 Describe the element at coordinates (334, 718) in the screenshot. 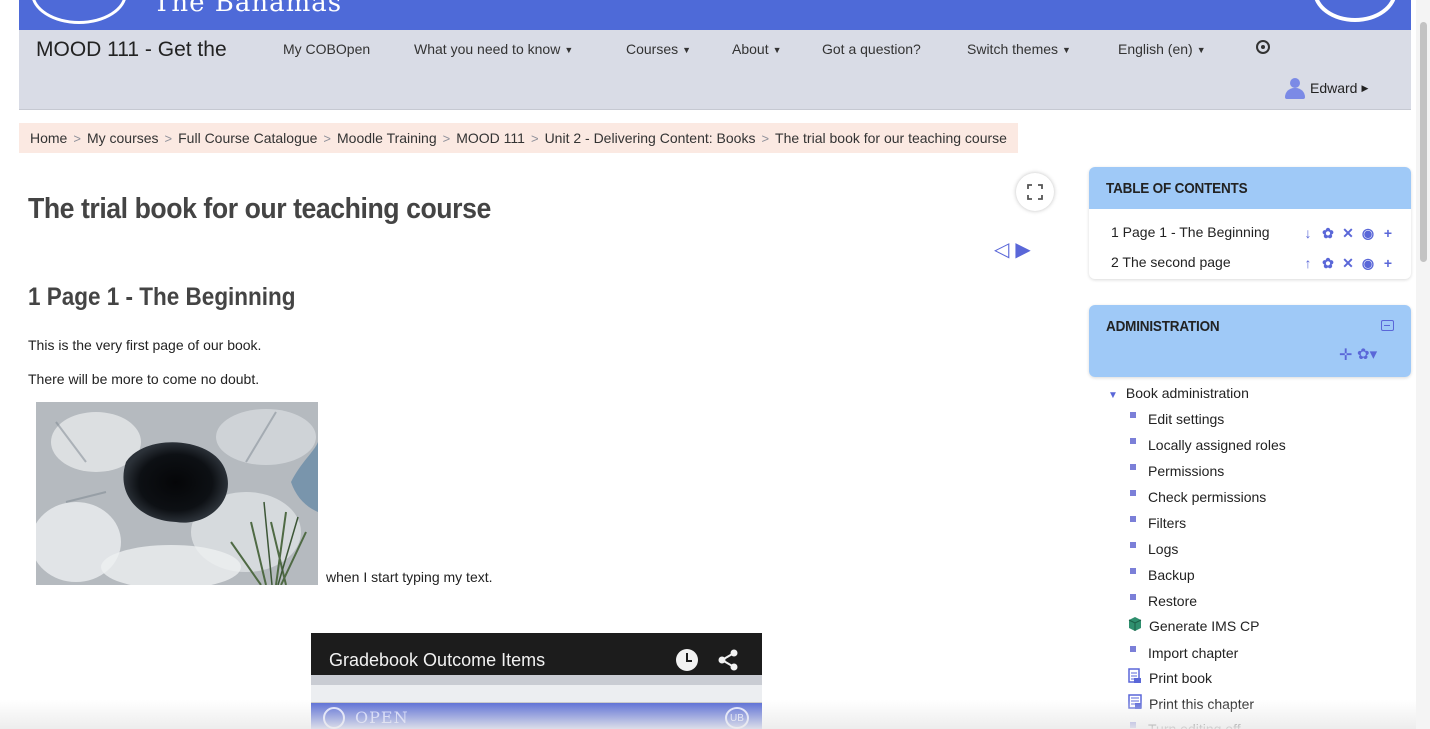

I see `logo-icon` at that location.